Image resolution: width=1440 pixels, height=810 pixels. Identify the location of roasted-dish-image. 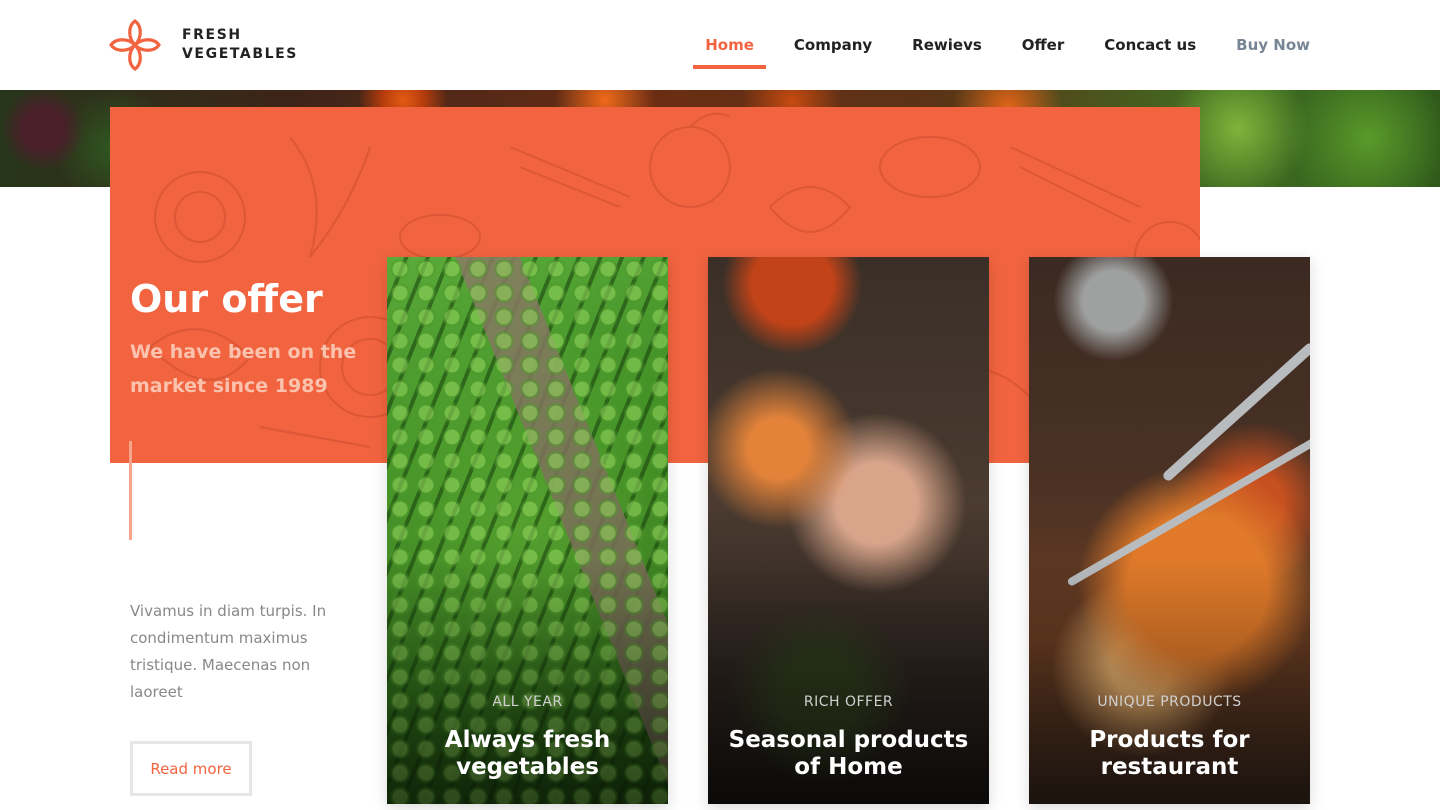
(1169, 530).